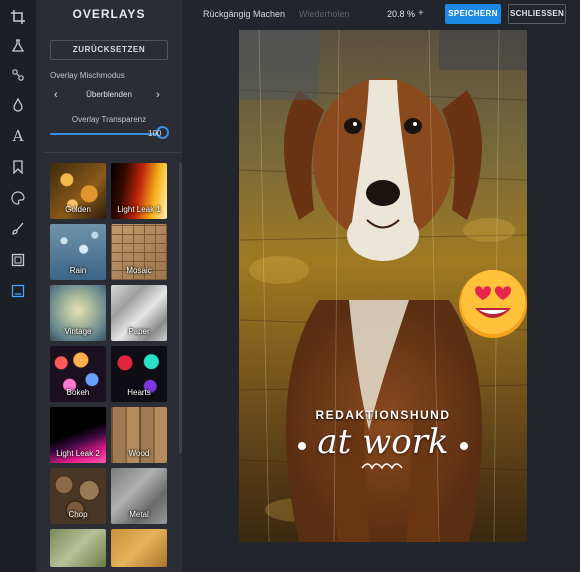  I want to click on panel-title: OVERLAYS, so click(109, 14).